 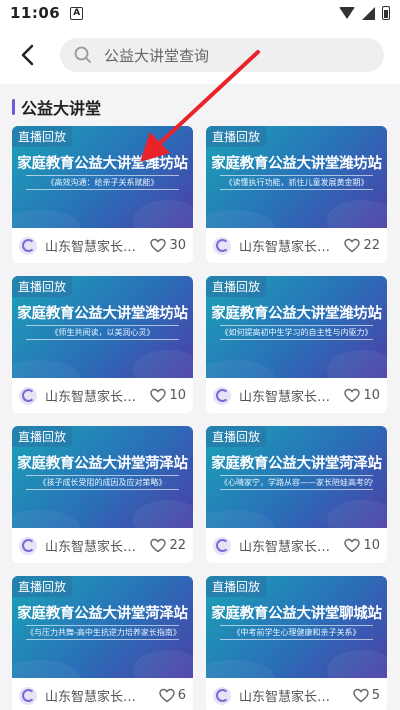 I want to click on like-count: 5, so click(x=375, y=695).